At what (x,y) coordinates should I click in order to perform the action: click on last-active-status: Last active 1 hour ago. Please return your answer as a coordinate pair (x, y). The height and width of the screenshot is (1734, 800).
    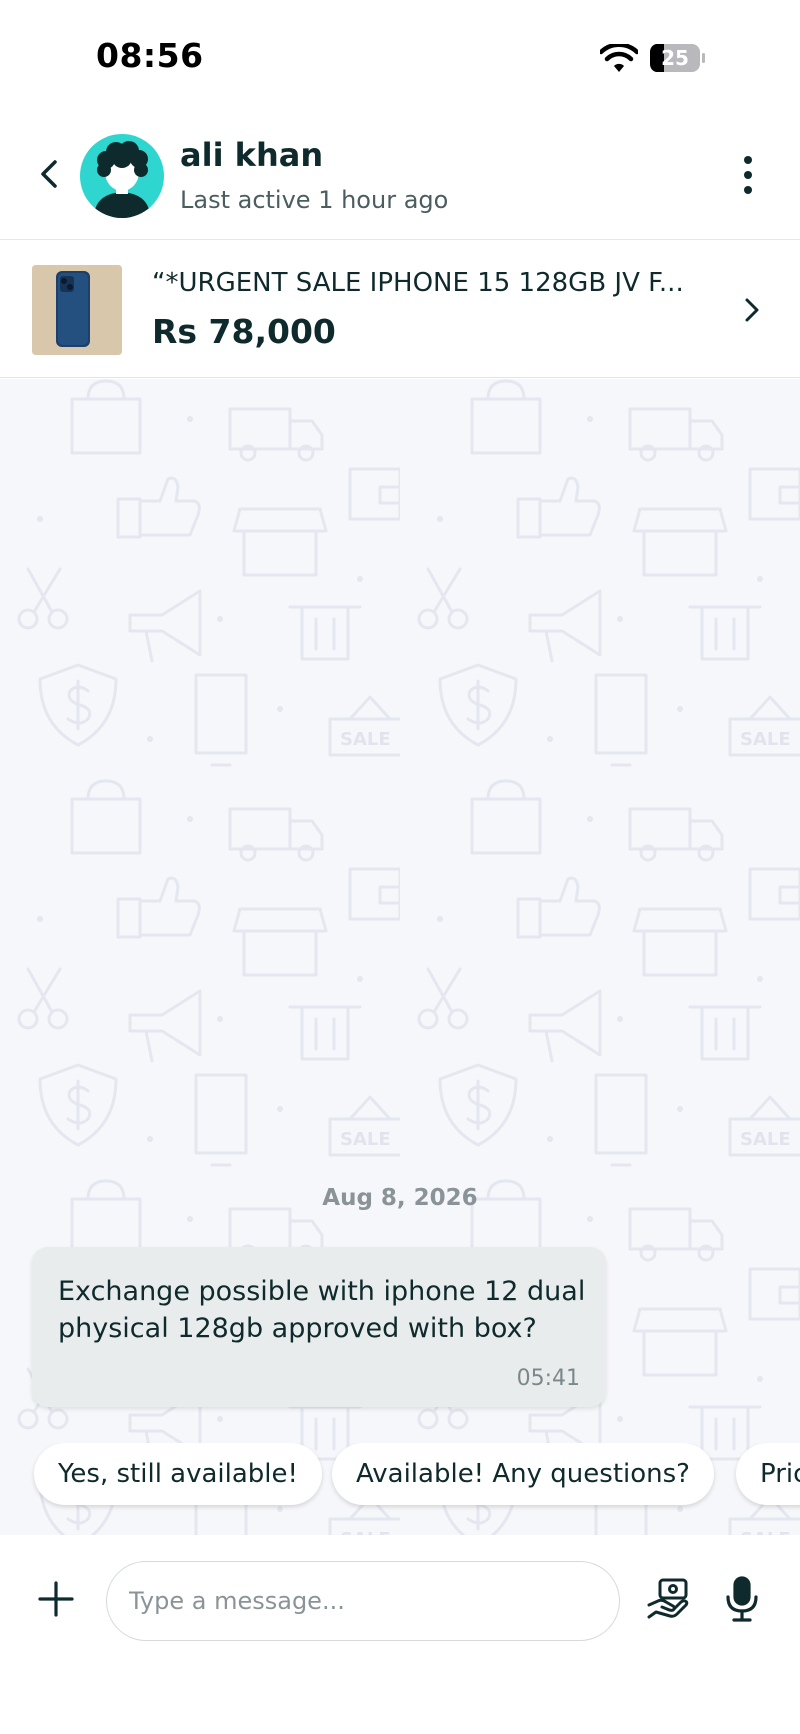
    Looking at the image, I should click on (314, 200).